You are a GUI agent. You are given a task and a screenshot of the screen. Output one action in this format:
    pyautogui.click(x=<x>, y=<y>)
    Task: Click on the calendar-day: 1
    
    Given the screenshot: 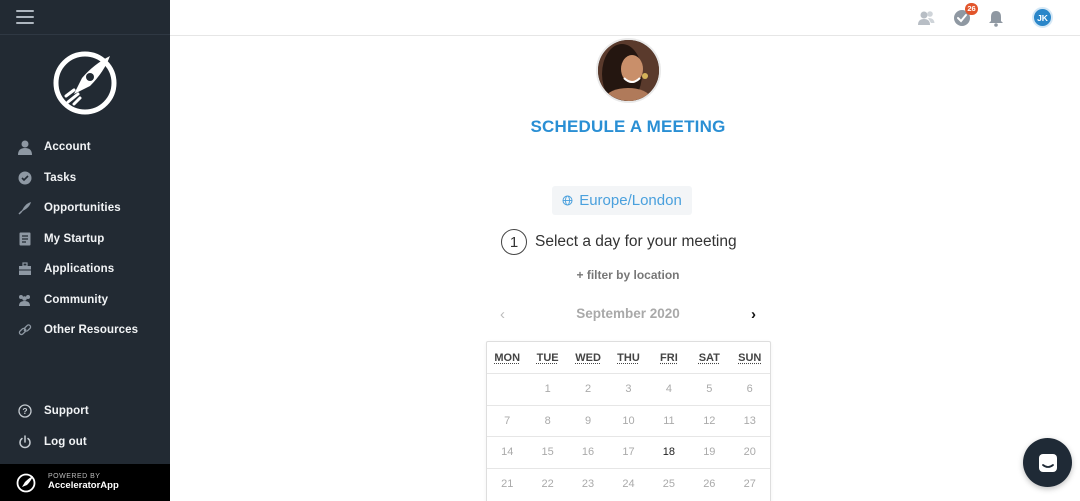 What is the action you would take?
    pyautogui.click(x=547, y=389)
    